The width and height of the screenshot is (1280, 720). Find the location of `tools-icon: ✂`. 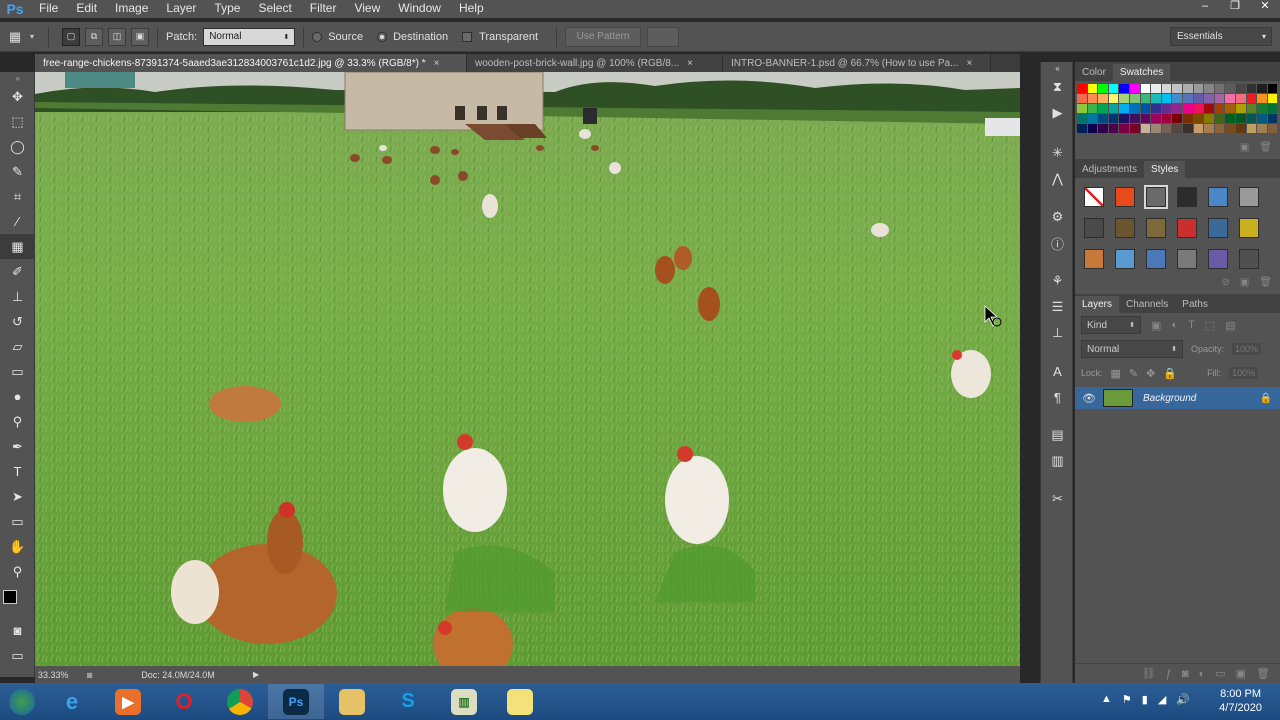

tools-icon: ✂ is located at coordinates (1057, 499).